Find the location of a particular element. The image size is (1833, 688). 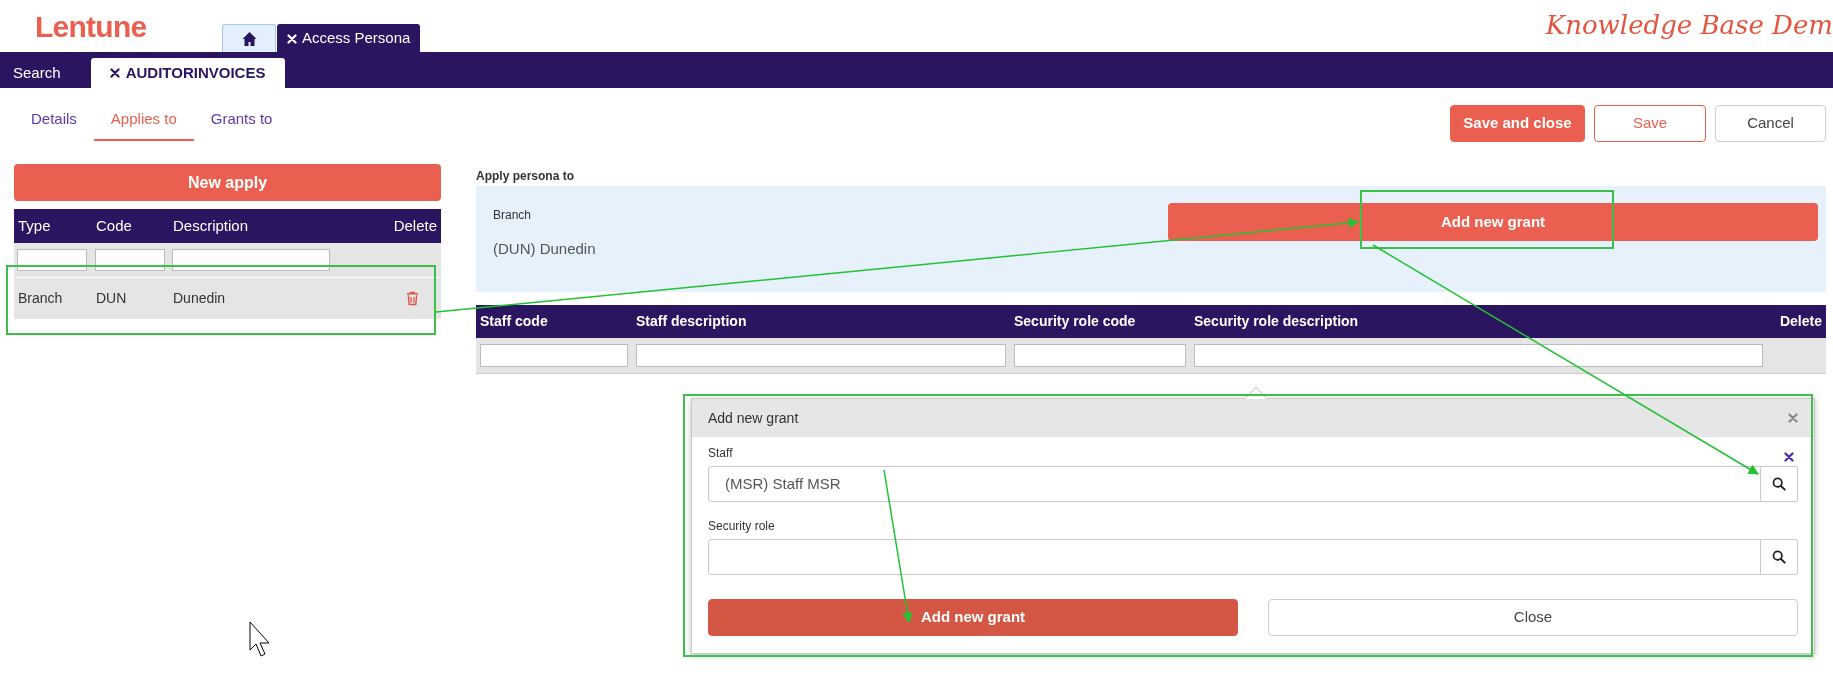

trash-icon is located at coordinates (412, 298).